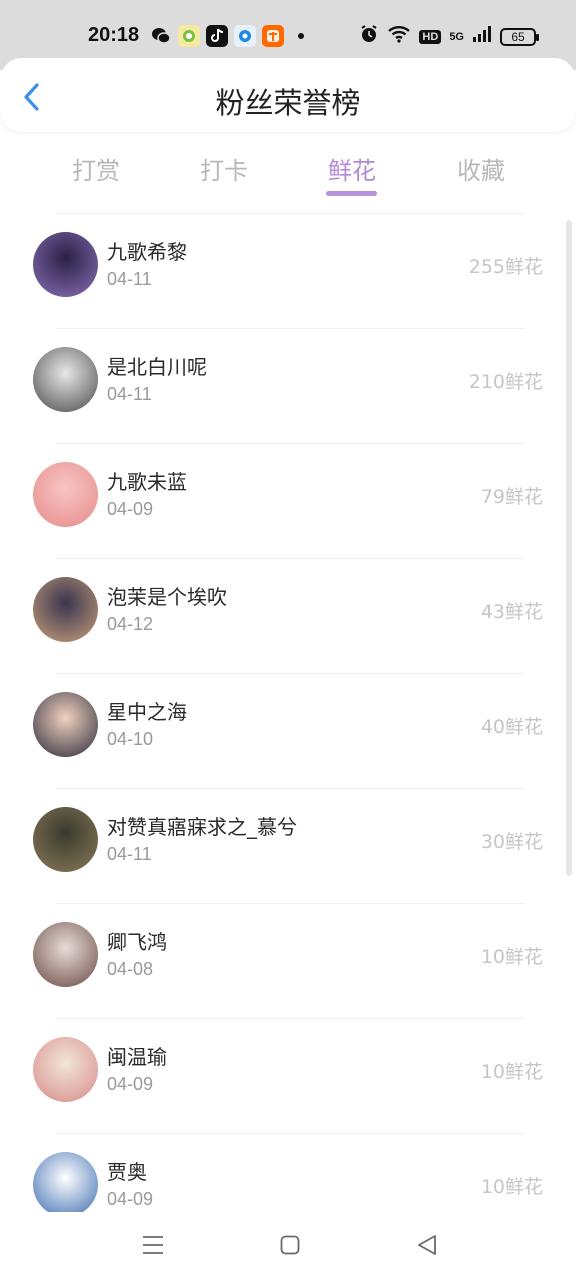  I want to click on wechat-icon, so click(161, 36).